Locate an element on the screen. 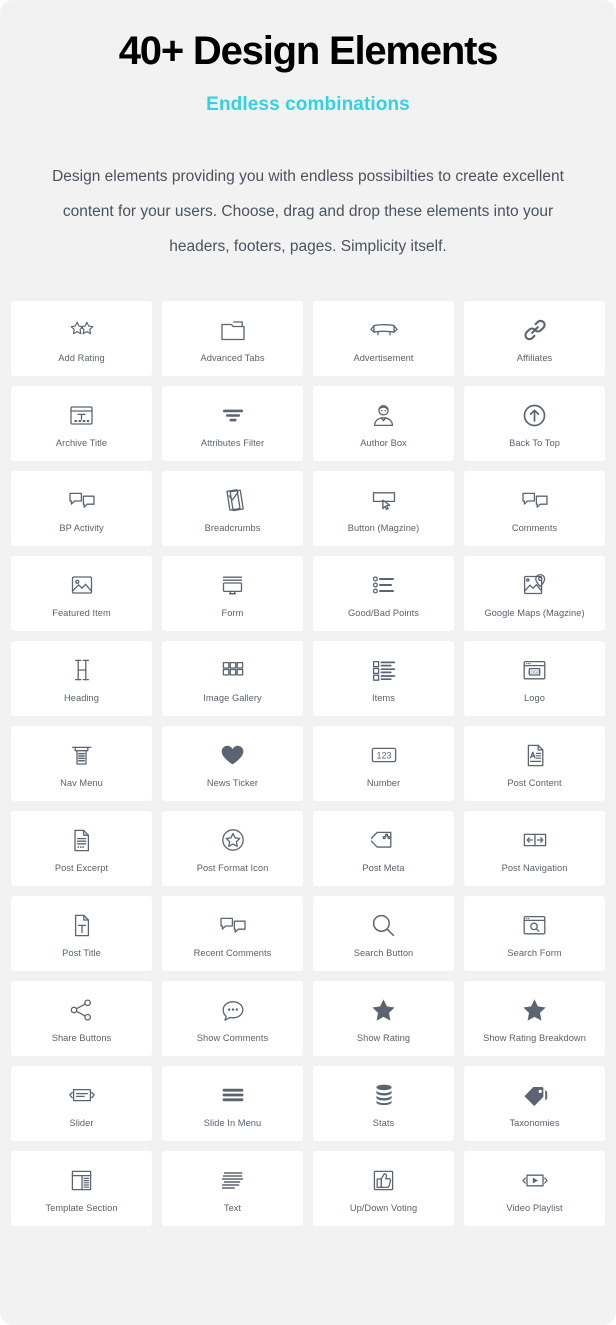 The width and height of the screenshot is (616, 1325). element-card-label: Show Rating is located at coordinates (383, 1038).